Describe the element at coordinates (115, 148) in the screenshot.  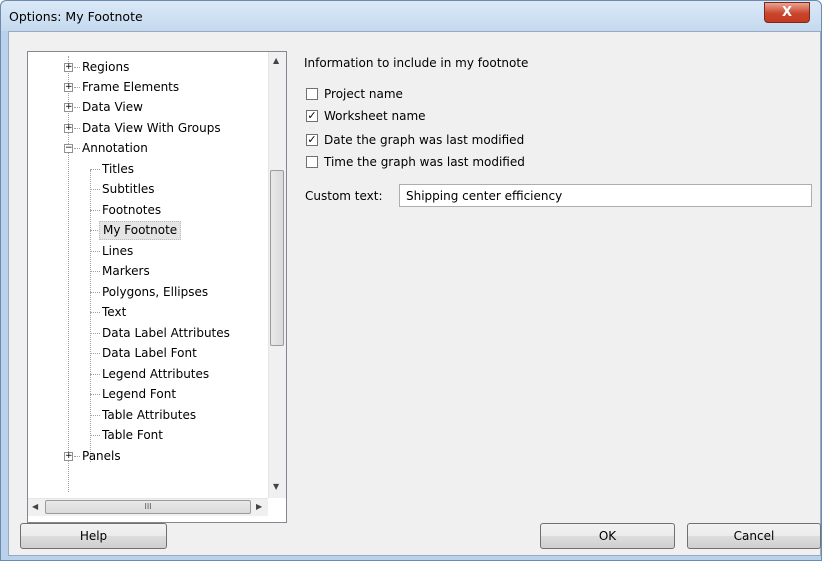
I see `tree-node-label: Annotation` at that location.